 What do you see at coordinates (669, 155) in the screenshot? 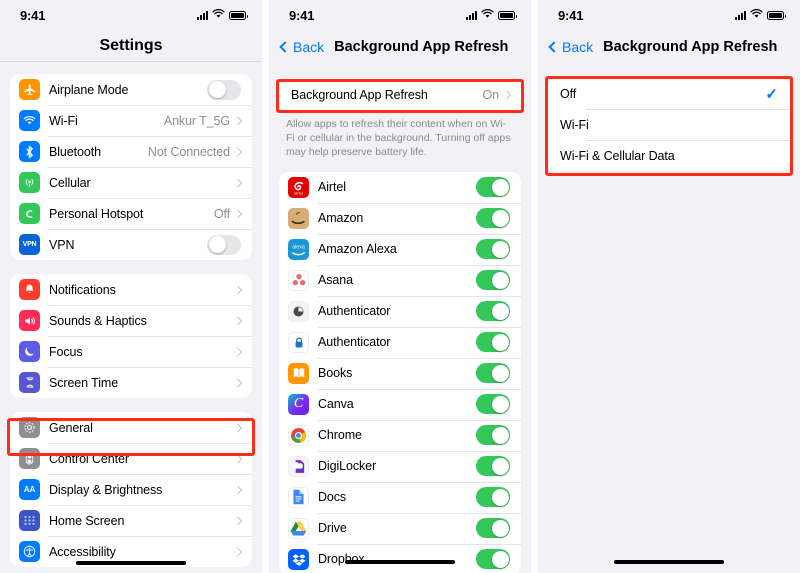
I see `option-wifi-cellular-data: Wi-Fi & Cellular Data` at bounding box center [669, 155].